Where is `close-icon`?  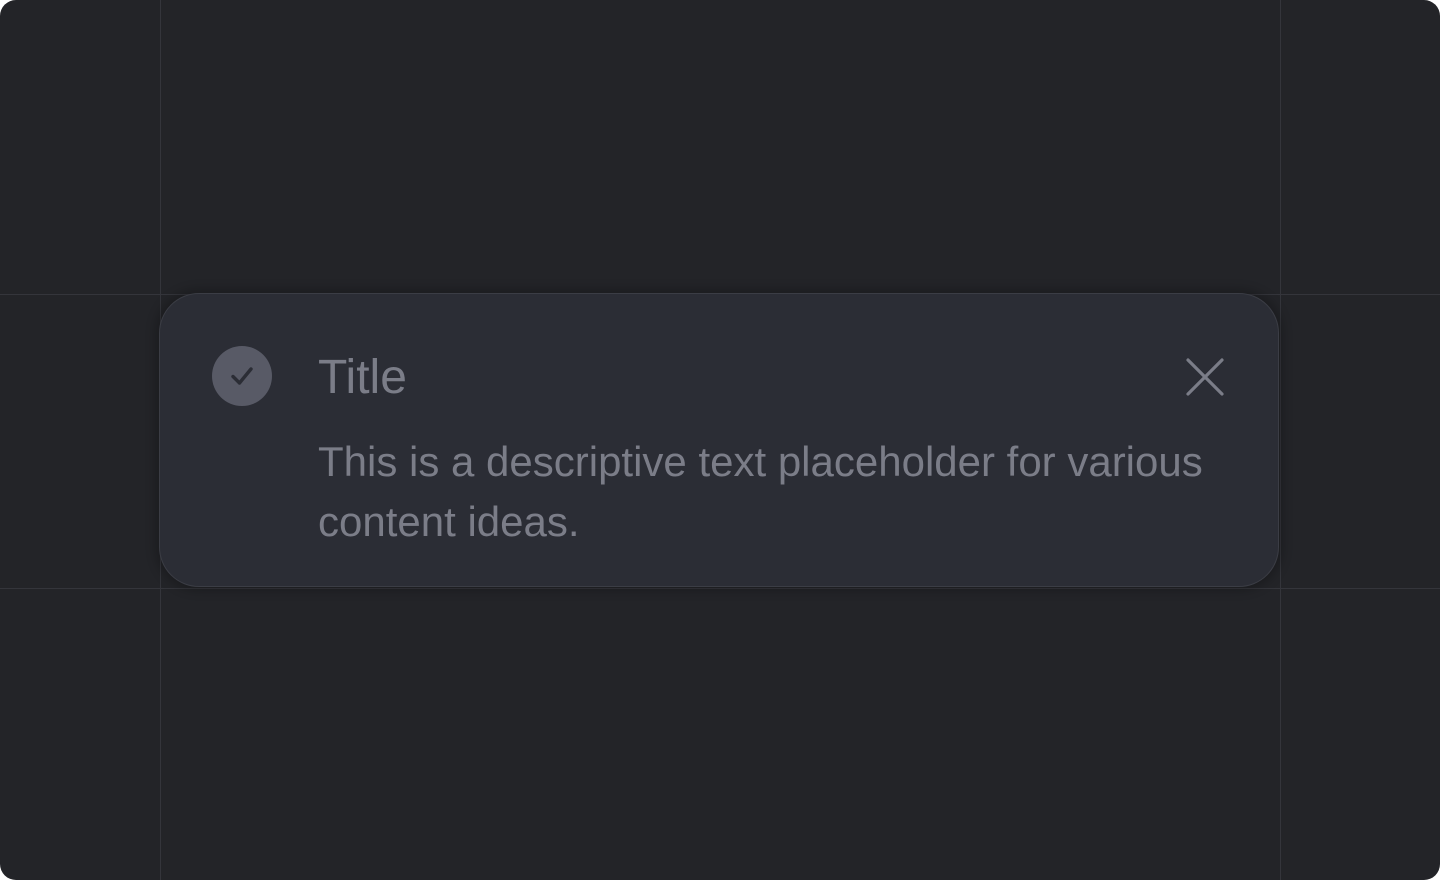
close-icon is located at coordinates (1205, 377).